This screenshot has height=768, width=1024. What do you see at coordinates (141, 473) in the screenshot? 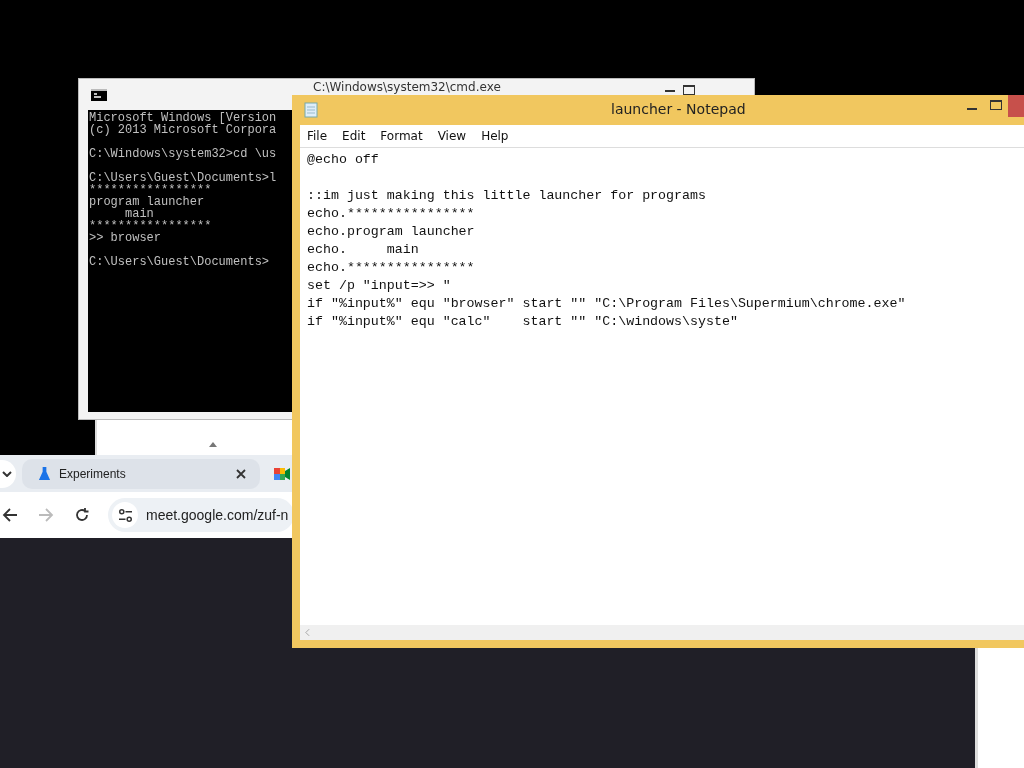
I see `browser-tab: Experiments` at bounding box center [141, 473].